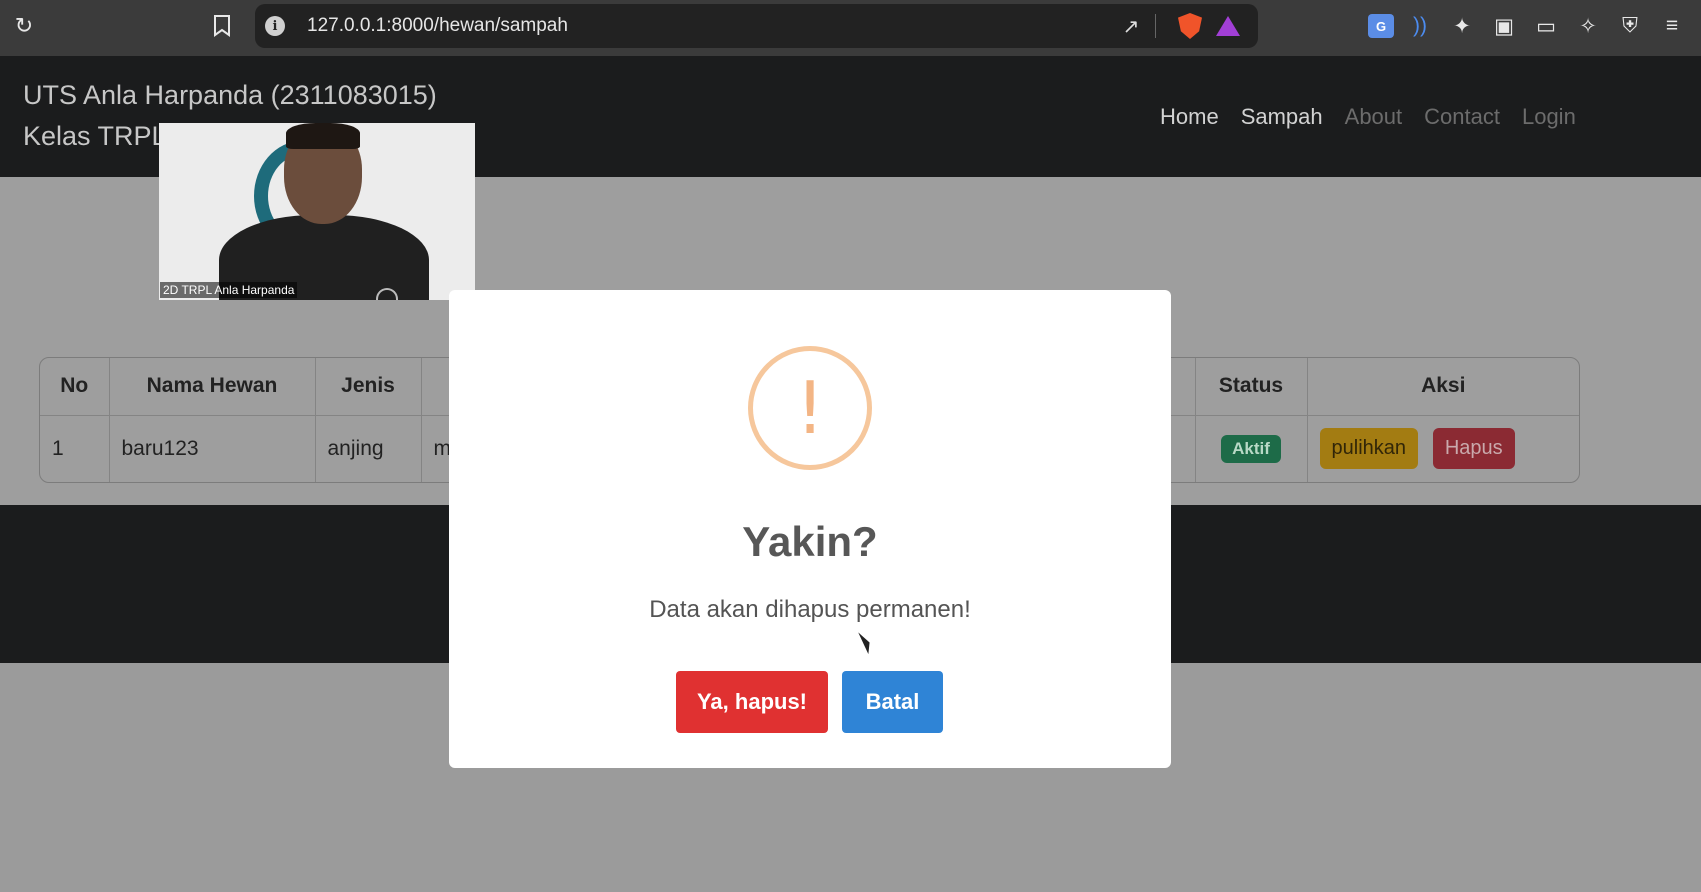 The height and width of the screenshot is (892, 1701). Describe the element at coordinates (1504, 26) in the screenshot. I see `sidebar-icon: ▣` at that location.